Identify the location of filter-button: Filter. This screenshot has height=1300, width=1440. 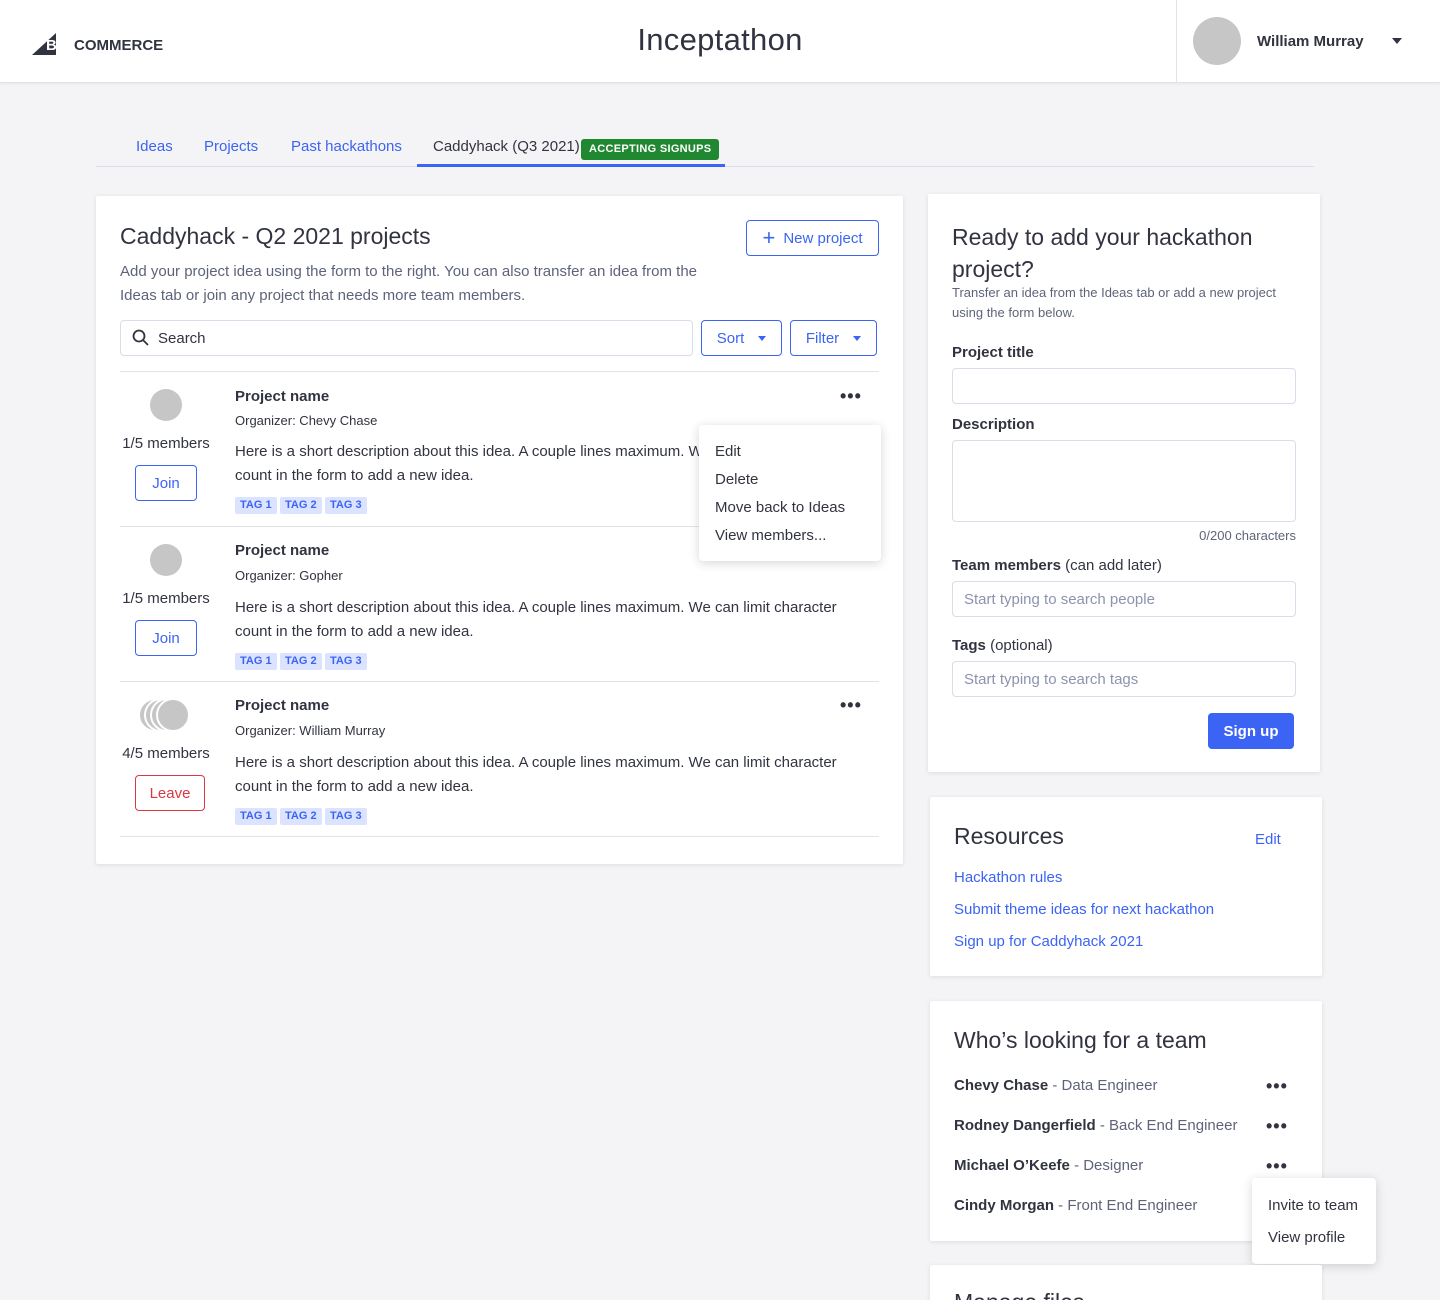
(833, 338).